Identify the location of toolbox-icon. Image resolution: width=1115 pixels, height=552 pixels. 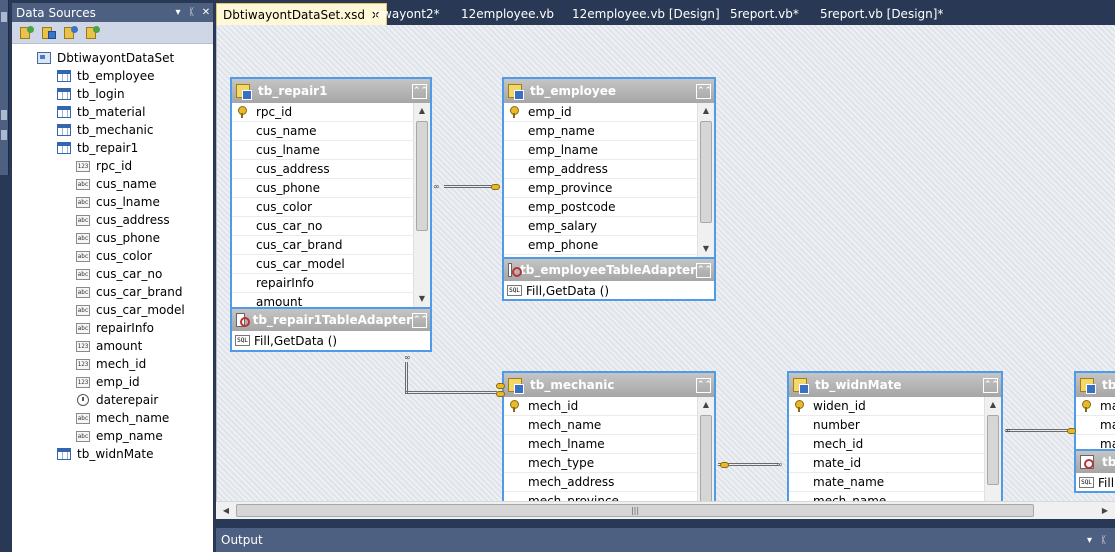
(4, 115).